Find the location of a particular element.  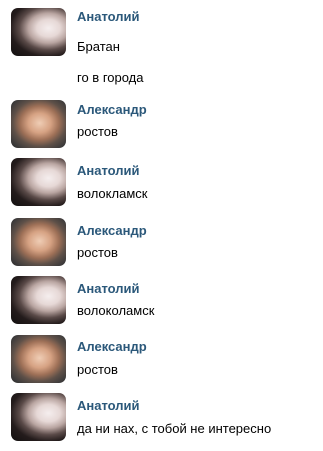

message-text: да ни нах, с тобой не интересно is located at coordinates (174, 428).